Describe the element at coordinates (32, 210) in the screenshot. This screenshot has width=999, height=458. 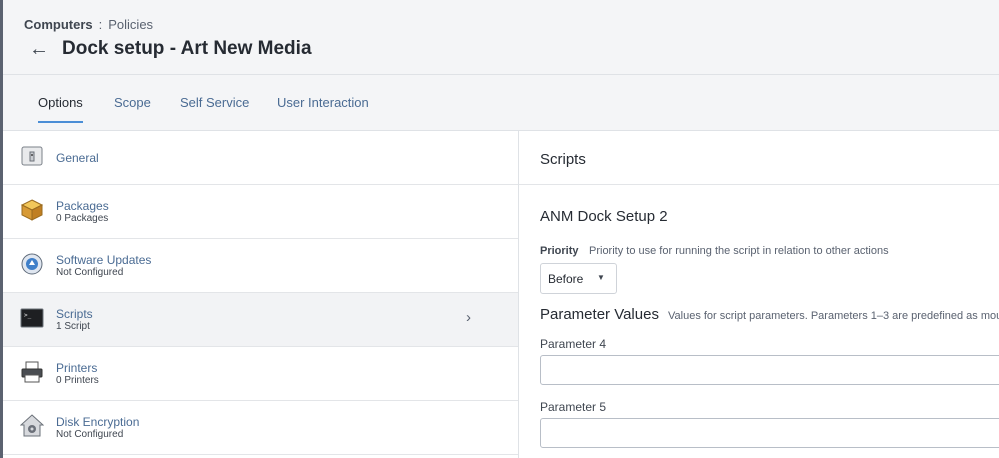
I see `package-icon` at that location.